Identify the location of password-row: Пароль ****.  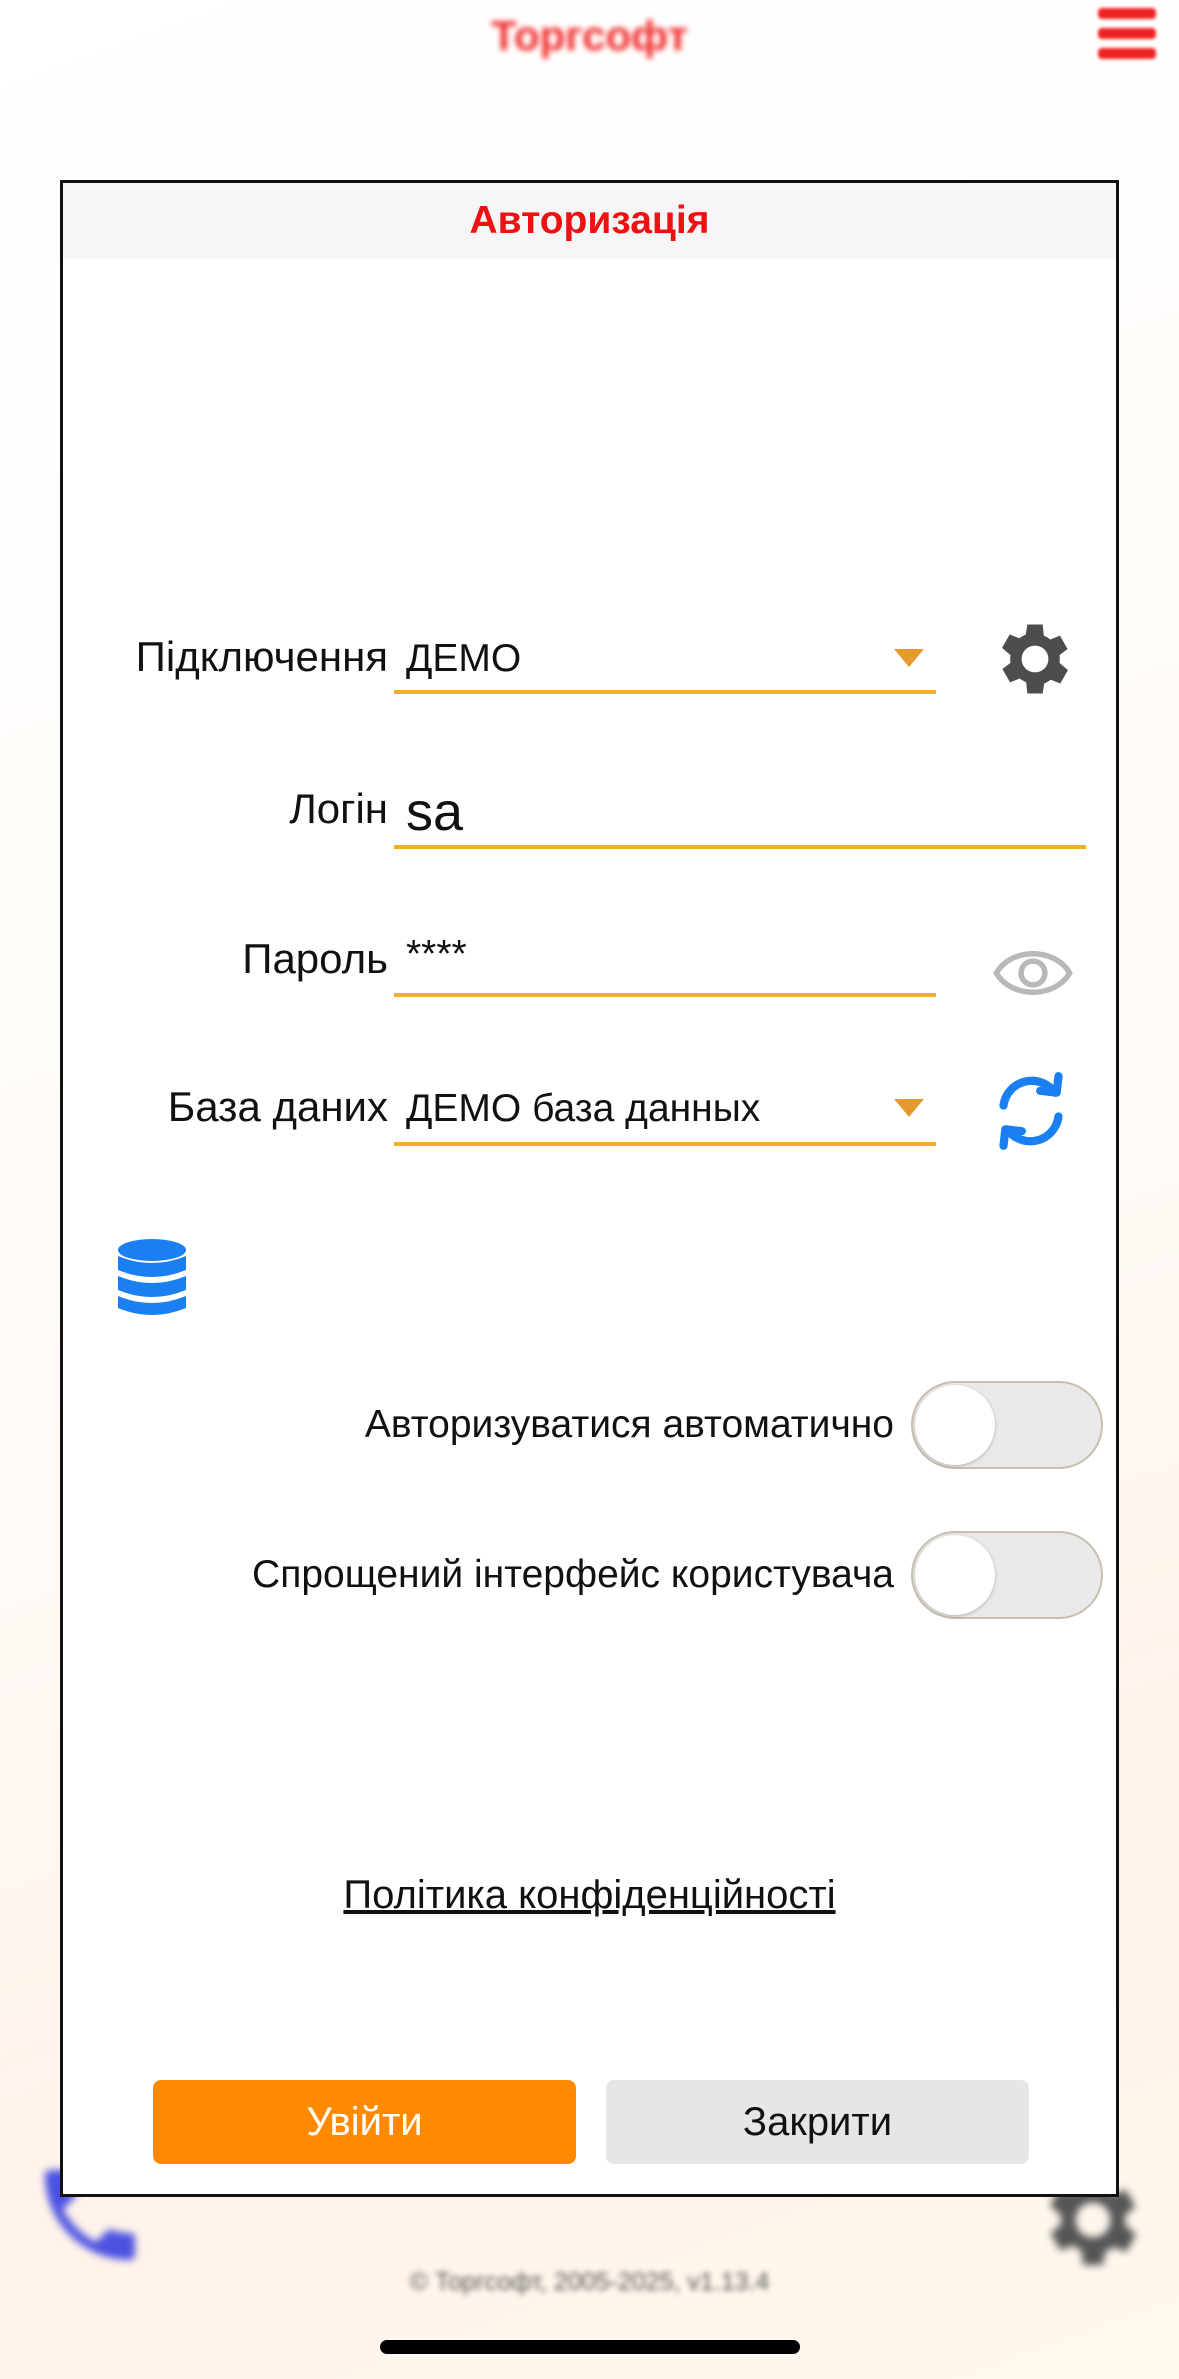
(589, 975).